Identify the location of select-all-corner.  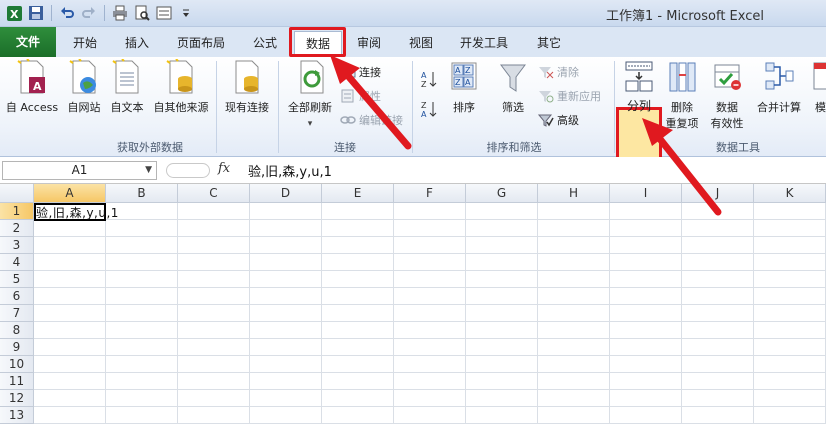
(17, 193).